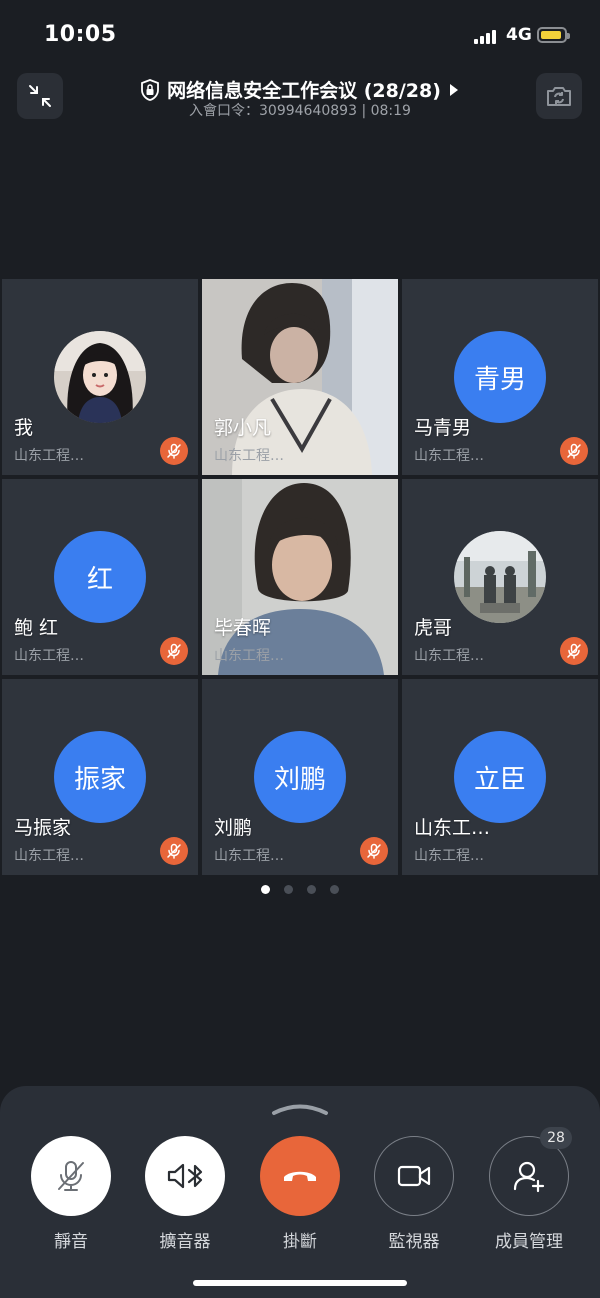 Image resolution: width=600 pixels, height=1298 pixels. I want to click on members-button: 28, so click(530, 1171).